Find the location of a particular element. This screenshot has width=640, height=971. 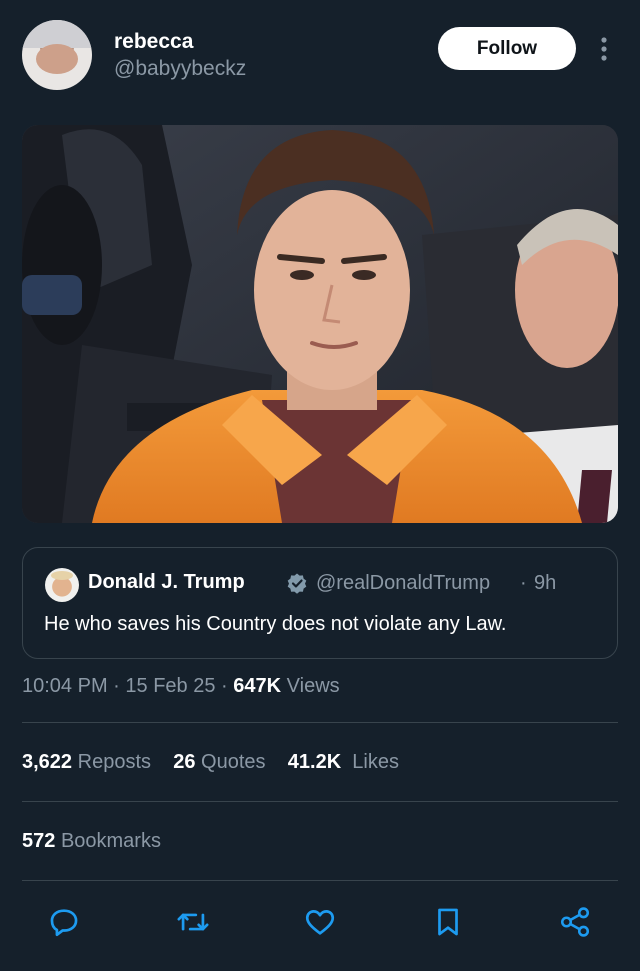

more-vertical-icon is located at coordinates (604, 49).